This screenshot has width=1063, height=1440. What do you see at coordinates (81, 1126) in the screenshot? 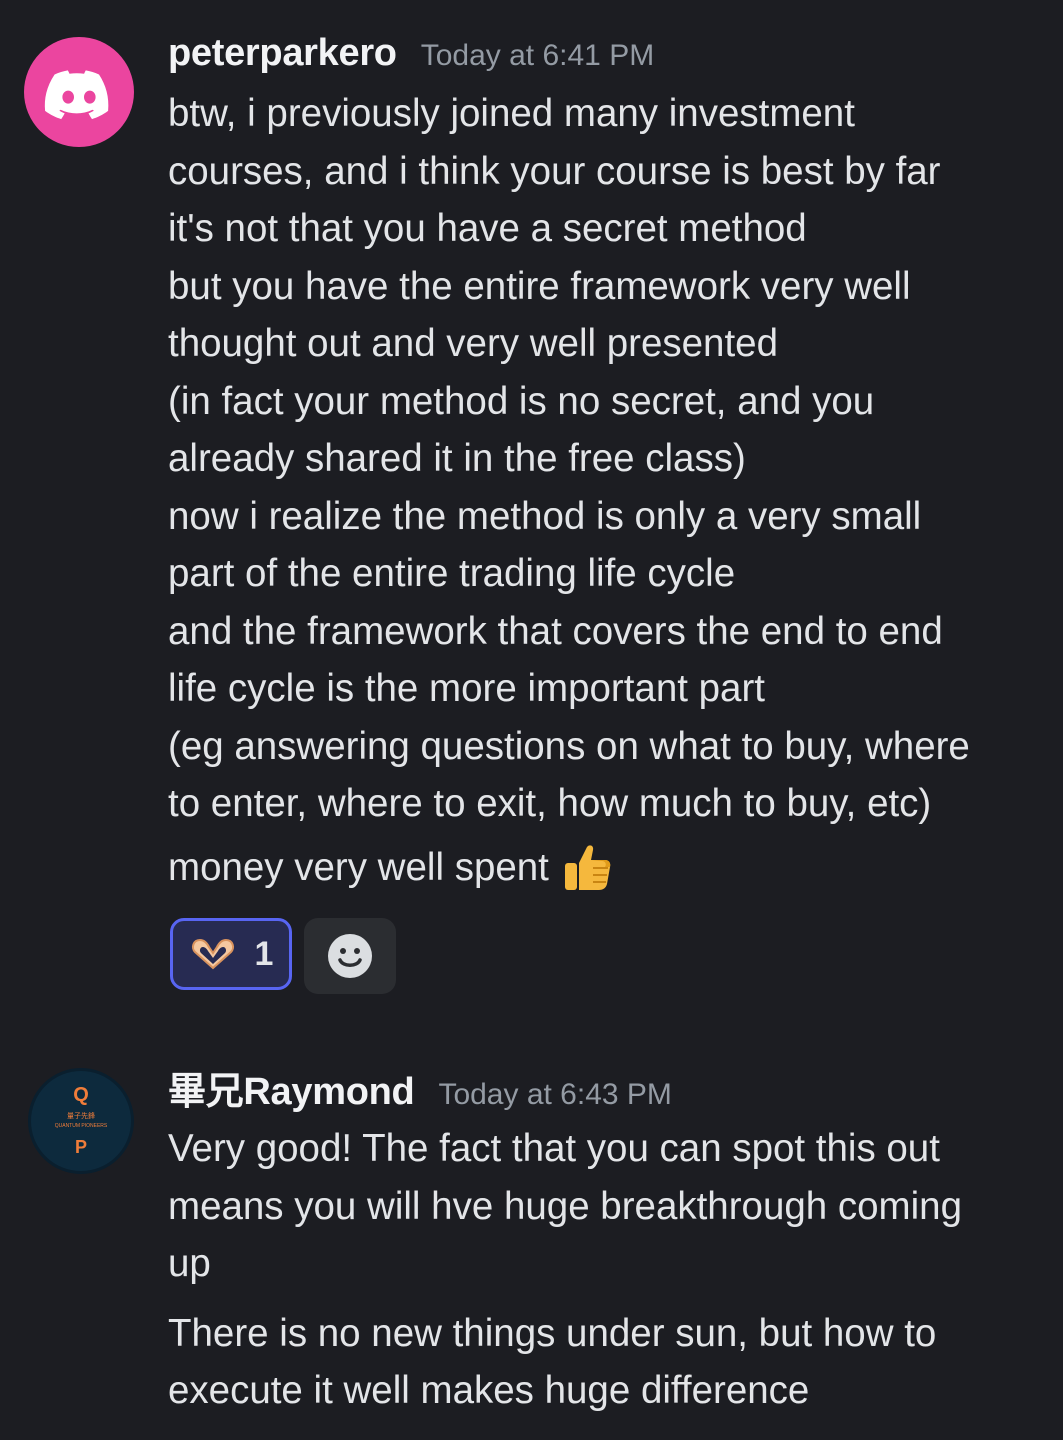
I see `logo-text: QUANTUM PIONEERS` at bounding box center [81, 1126].